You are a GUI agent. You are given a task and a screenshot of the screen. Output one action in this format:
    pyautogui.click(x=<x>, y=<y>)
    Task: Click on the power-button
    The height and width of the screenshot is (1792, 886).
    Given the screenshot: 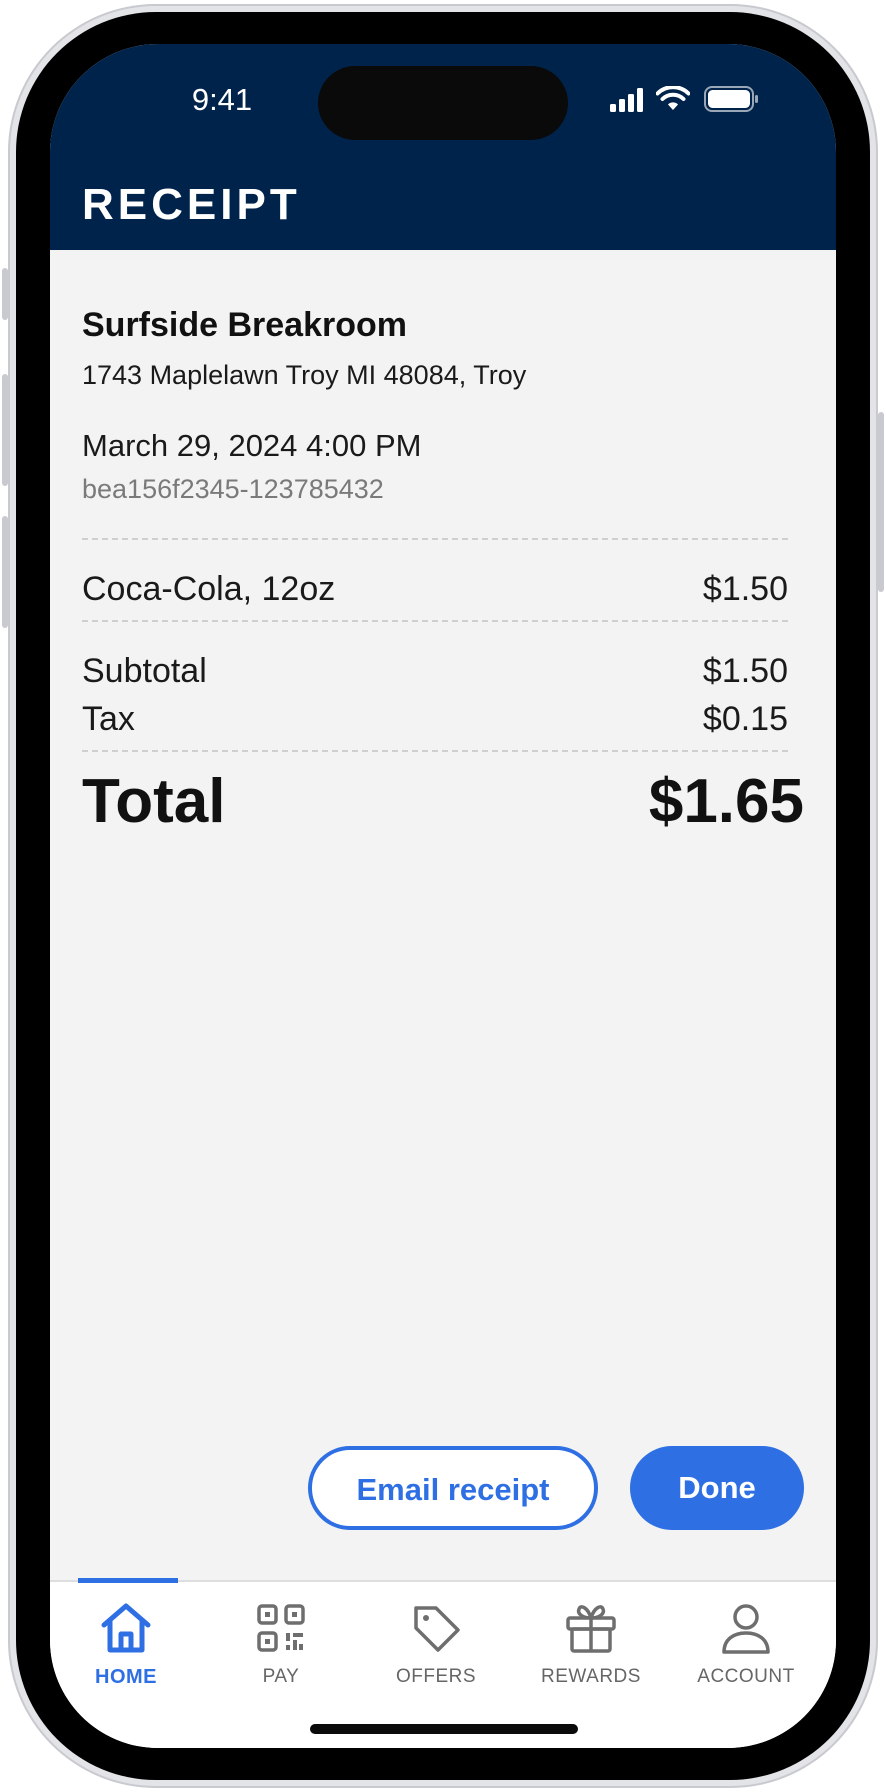 What is the action you would take?
    pyautogui.click(x=881, y=502)
    